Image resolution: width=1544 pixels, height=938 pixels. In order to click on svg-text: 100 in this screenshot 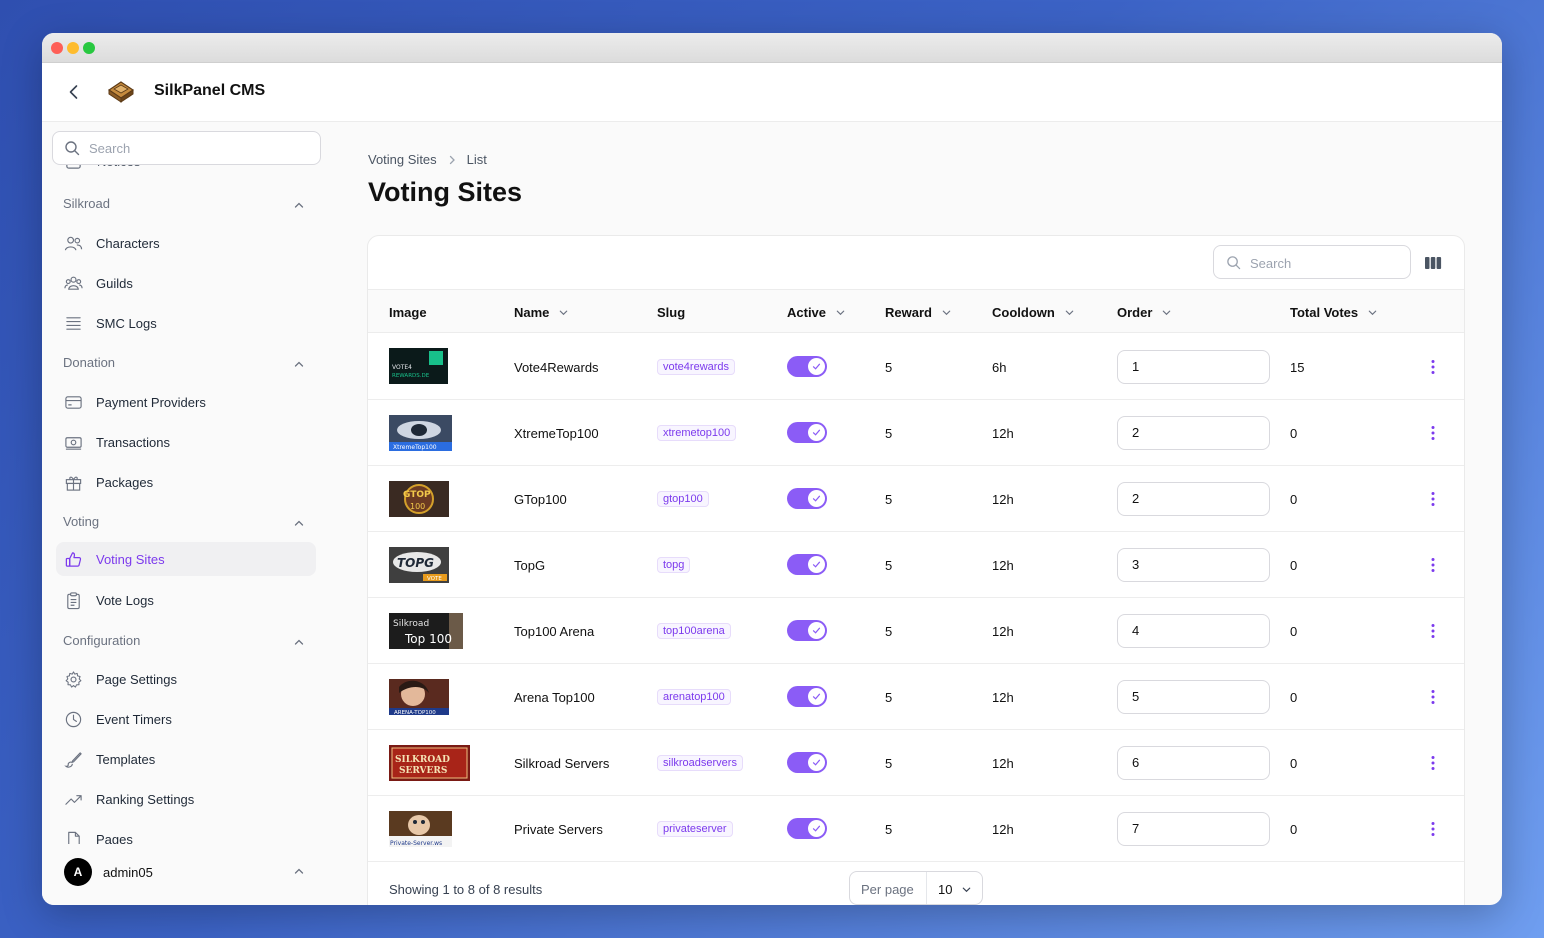, I will do `click(417, 506)`.